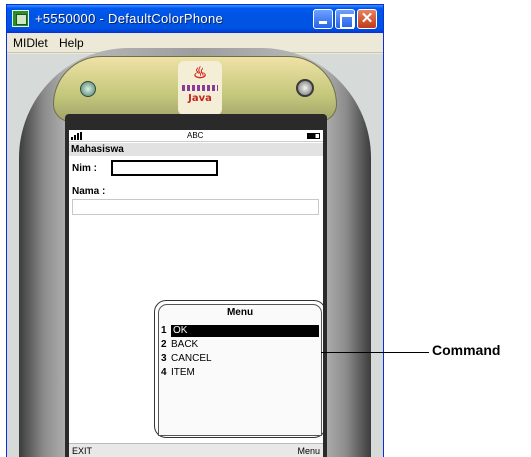 This screenshot has height=457, width=531. I want to click on title-bar: +5550000 - DefaultColorPhone ✕, so click(195, 19).